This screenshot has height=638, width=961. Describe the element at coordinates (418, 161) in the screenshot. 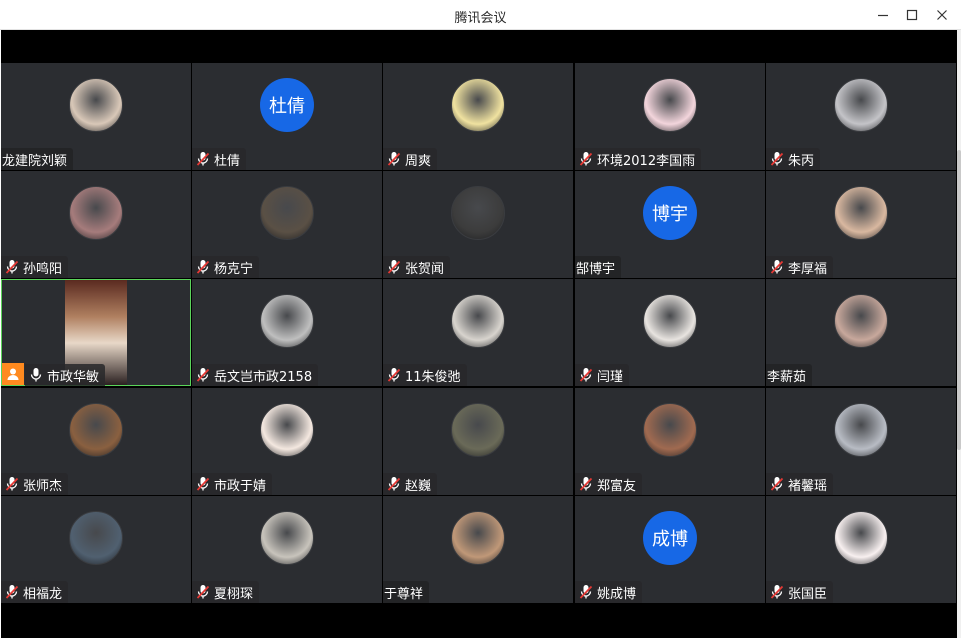

I see `participant-name: 周爽` at that location.